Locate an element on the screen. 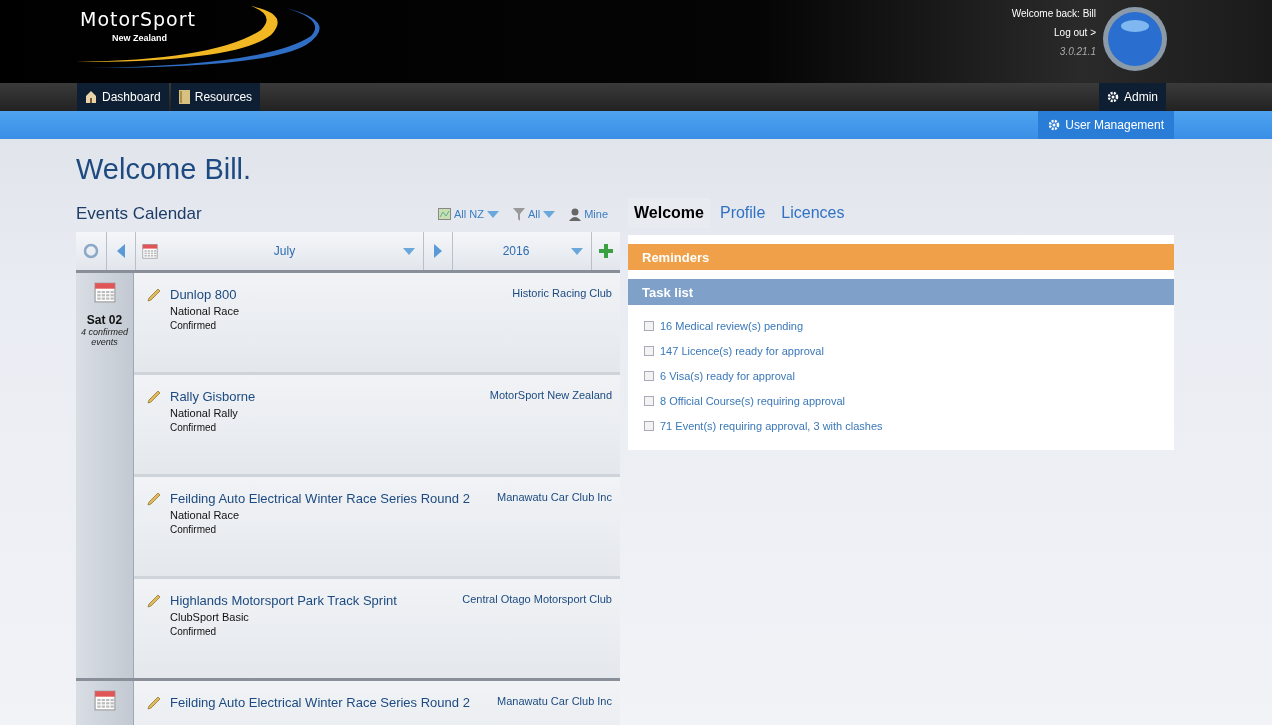 This screenshot has height=725, width=1272. task-link: 16 Medical review(s) pending is located at coordinates (732, 326).